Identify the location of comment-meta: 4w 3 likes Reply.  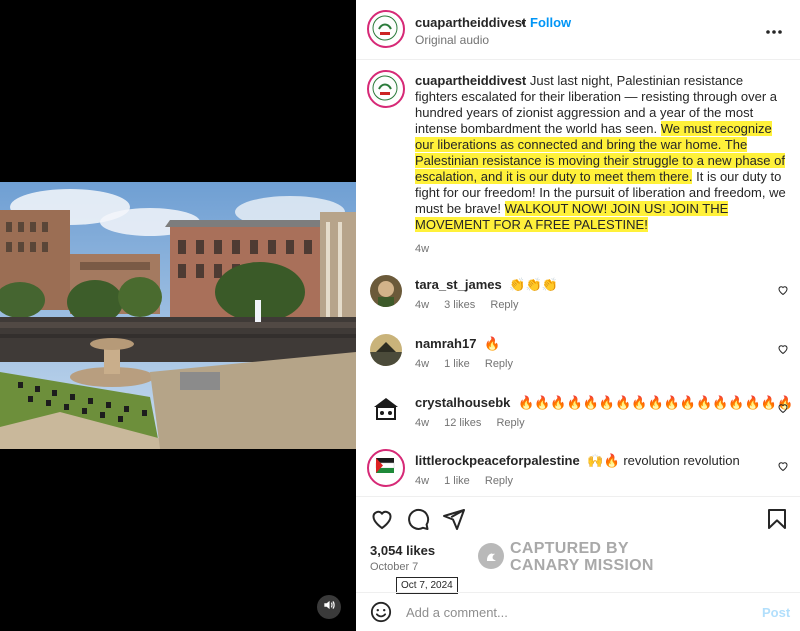
(473, 305).